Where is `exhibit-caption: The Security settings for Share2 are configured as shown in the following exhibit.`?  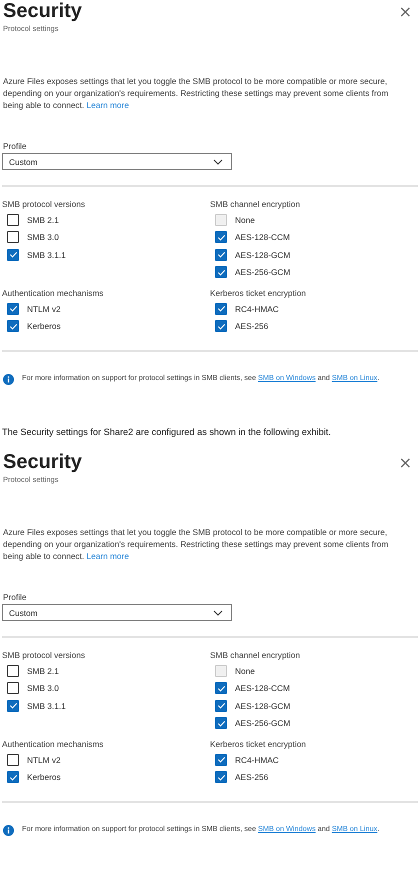 exhibit-caption: The Security settings for Share2 are configured as shown in the following exhibit. is located at coordinates (167, 432).